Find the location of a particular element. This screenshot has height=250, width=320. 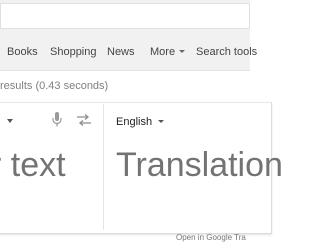

source-text-input: r text is located at coordinates (33, 165).